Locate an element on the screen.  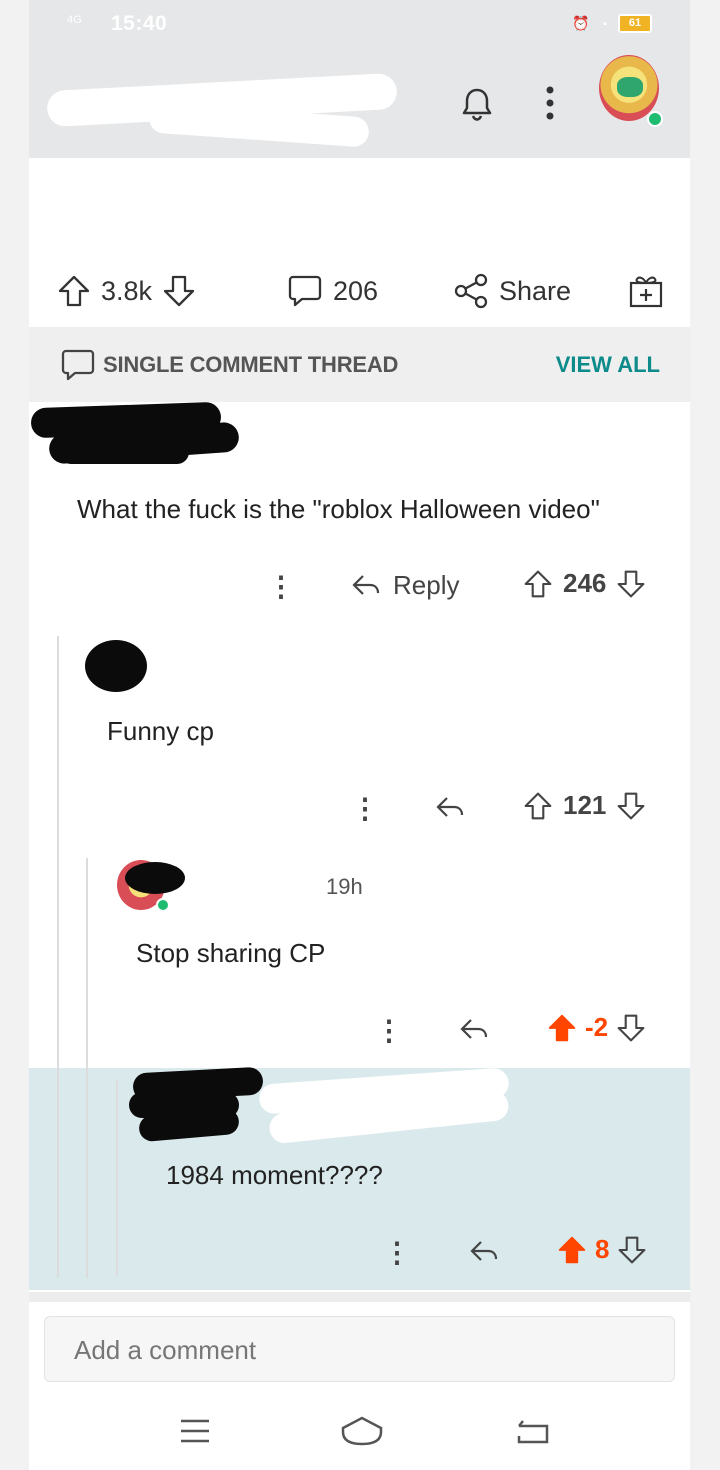
more-options-icon is located at coordinates (550, 105).